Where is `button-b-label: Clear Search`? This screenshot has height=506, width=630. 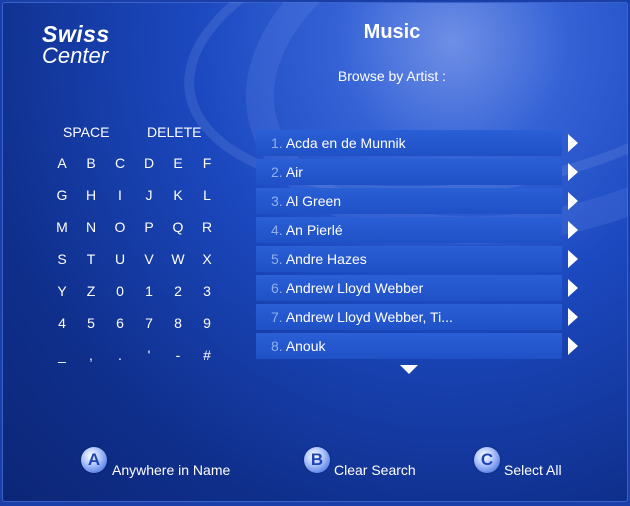
button-b-label: Clear Search is located at coordinates (375, 470).